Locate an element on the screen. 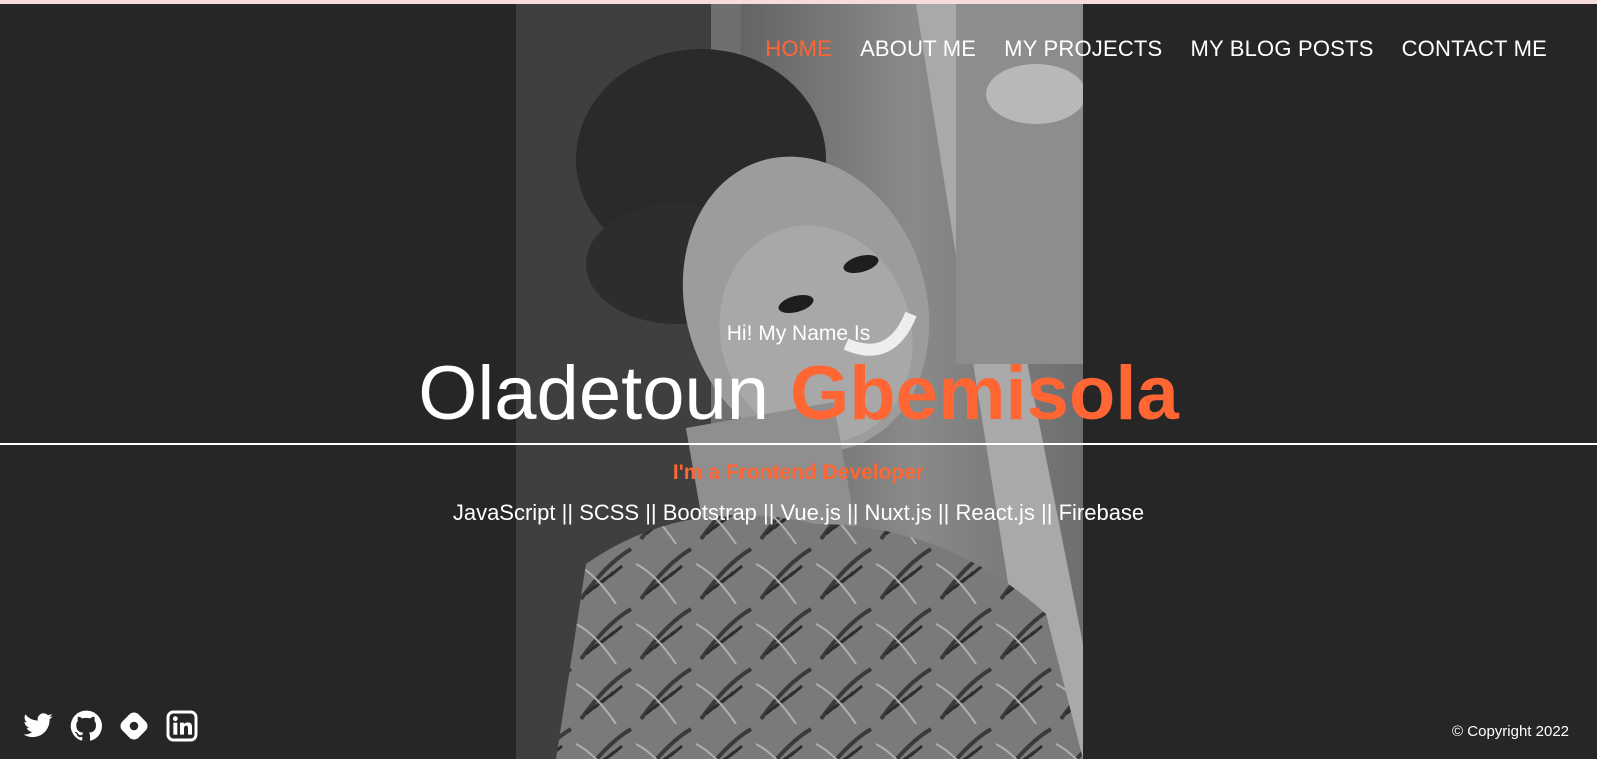 This screenshot has width=1597, height=759. nav-about-me: ABOUT ME is located at coordinates (918, 49).